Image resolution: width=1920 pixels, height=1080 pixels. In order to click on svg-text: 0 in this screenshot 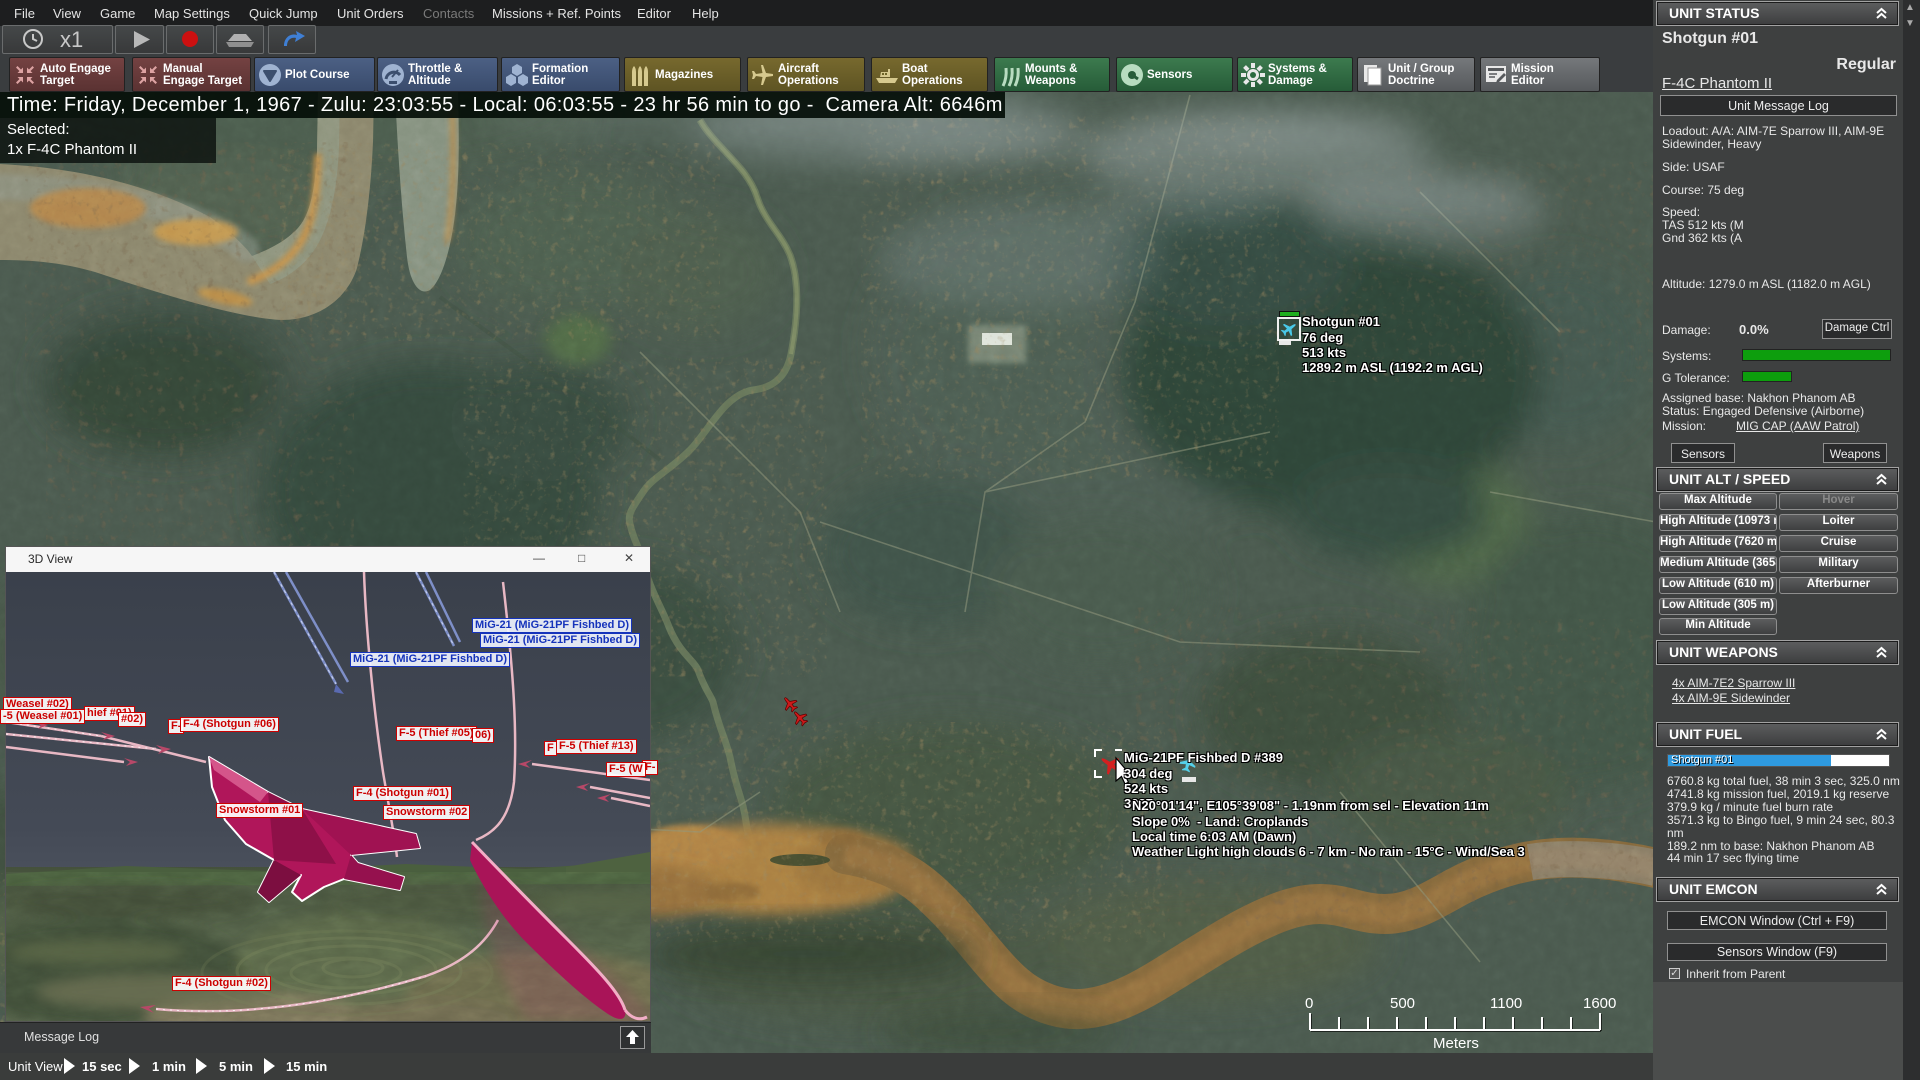, I will do `click(1309, 1003)`.